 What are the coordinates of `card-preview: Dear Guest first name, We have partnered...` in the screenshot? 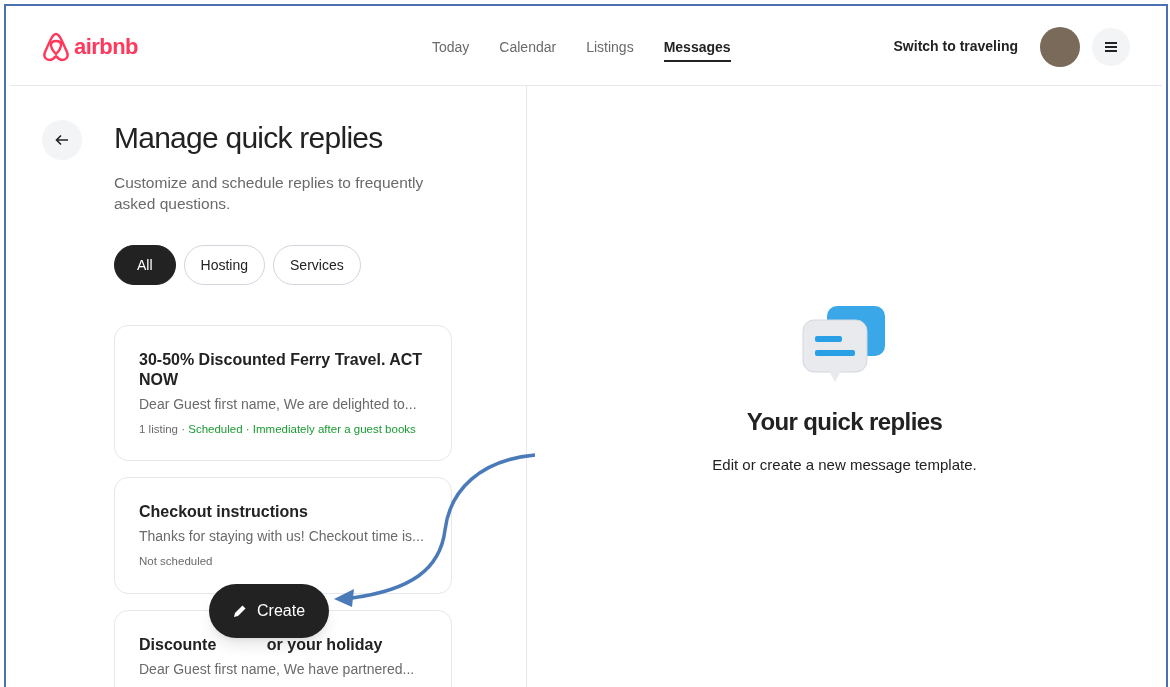 It's located at (277, 669).